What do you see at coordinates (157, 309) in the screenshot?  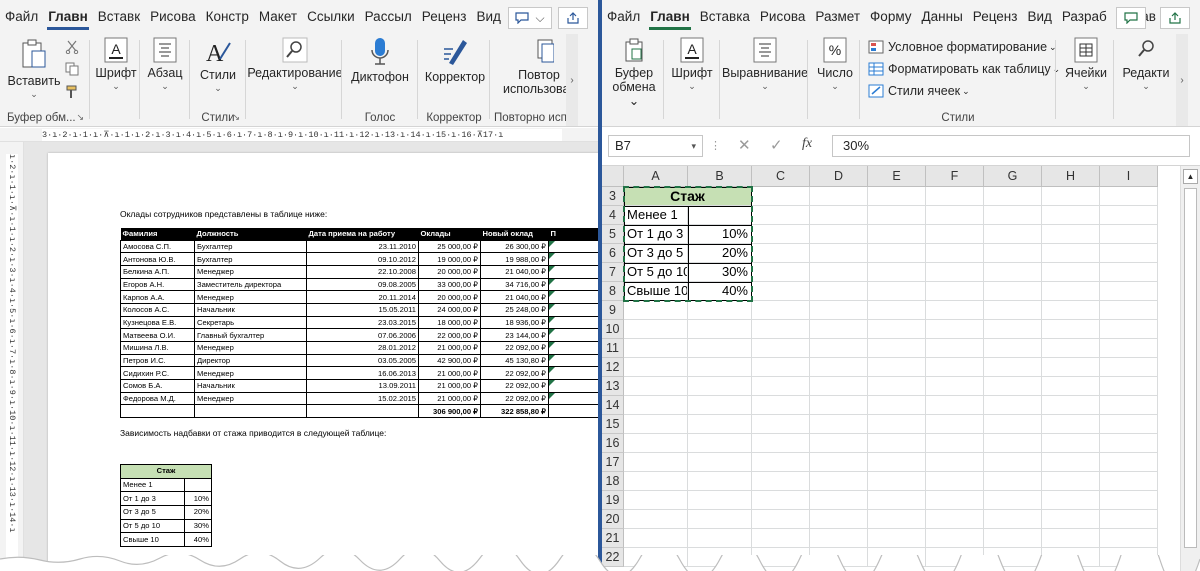 I see `salary-cell: Колосов А.С.` at bounding box center [157, 309].